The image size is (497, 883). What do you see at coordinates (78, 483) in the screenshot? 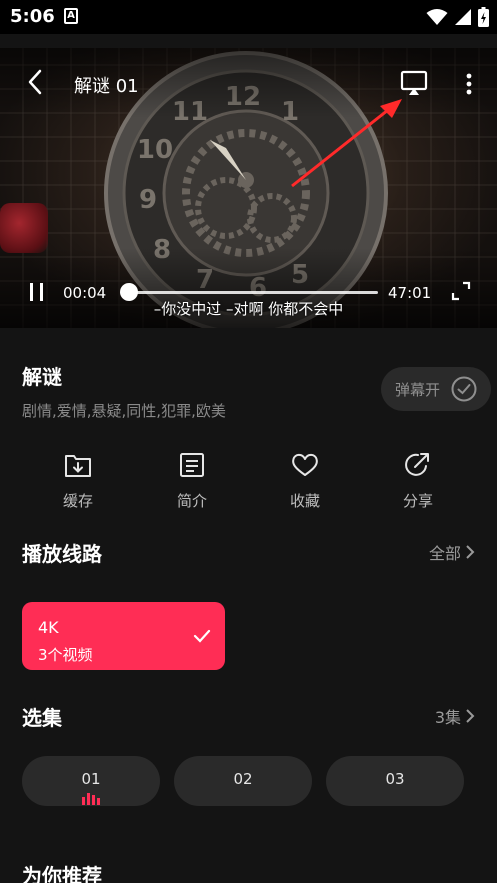
I see `cache-button: 缓存` at bounding box center [78, 483].